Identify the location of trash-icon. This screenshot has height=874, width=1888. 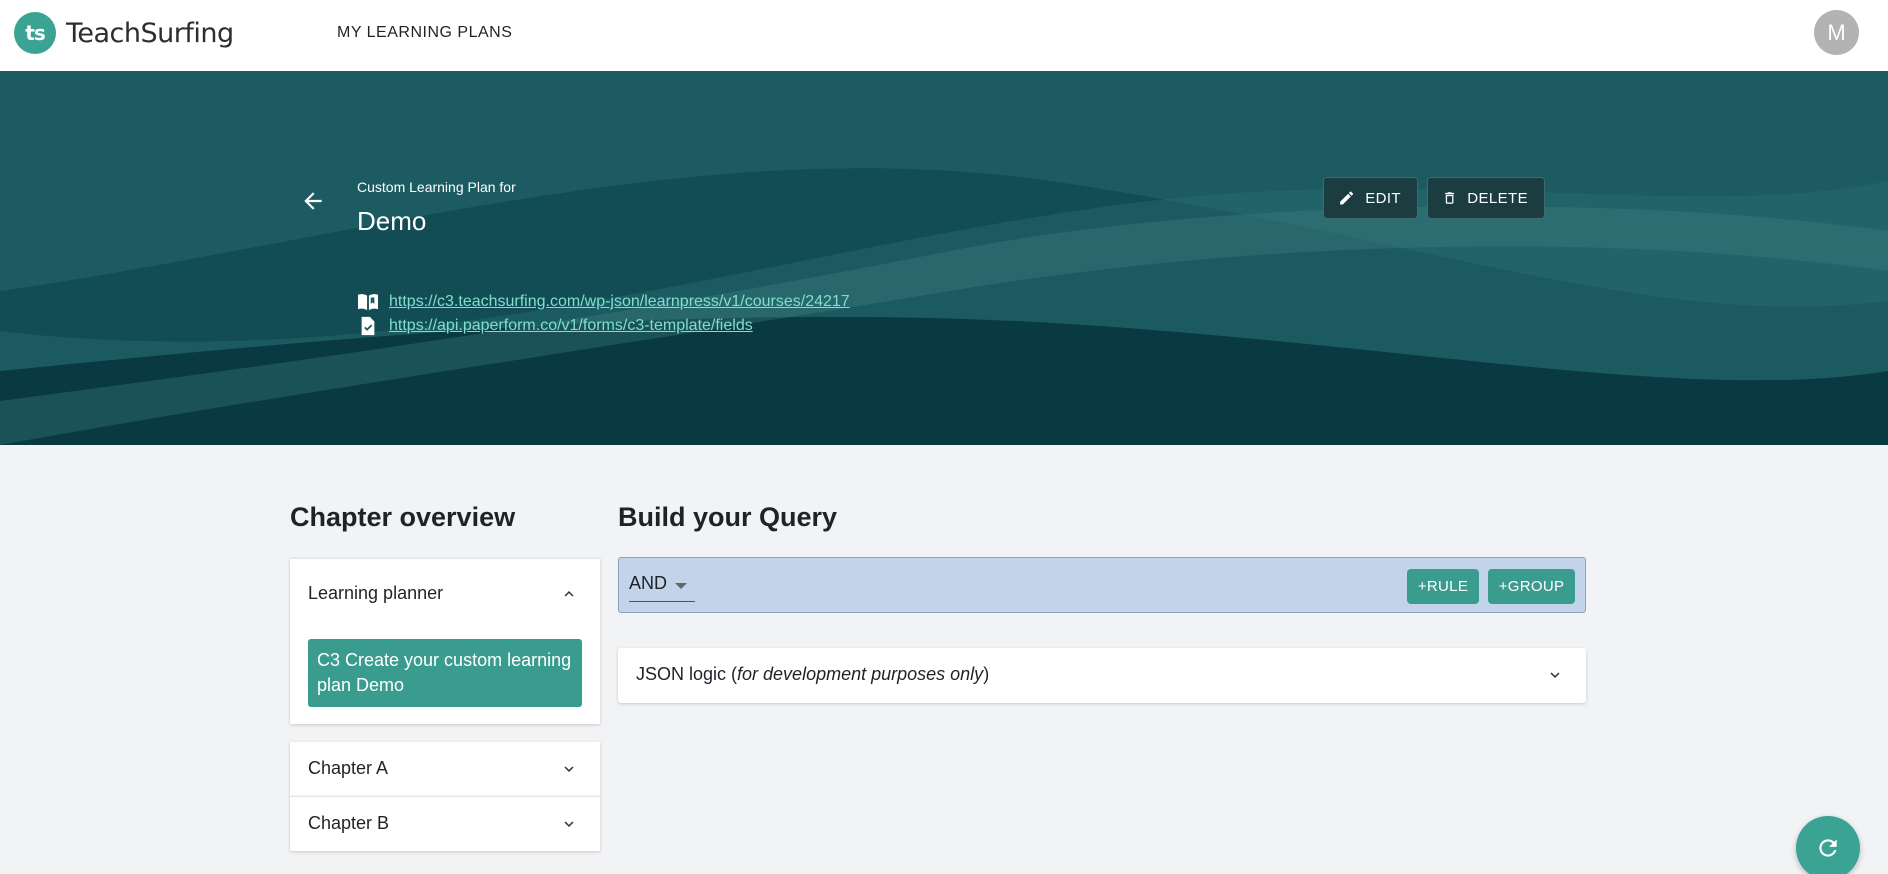
(1450, 198).